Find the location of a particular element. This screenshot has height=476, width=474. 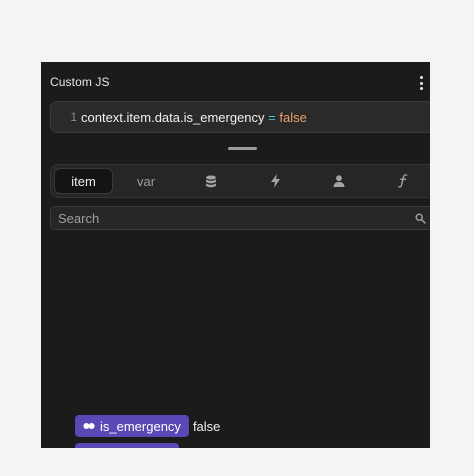

user-icon is located at coordinates (339, 181).